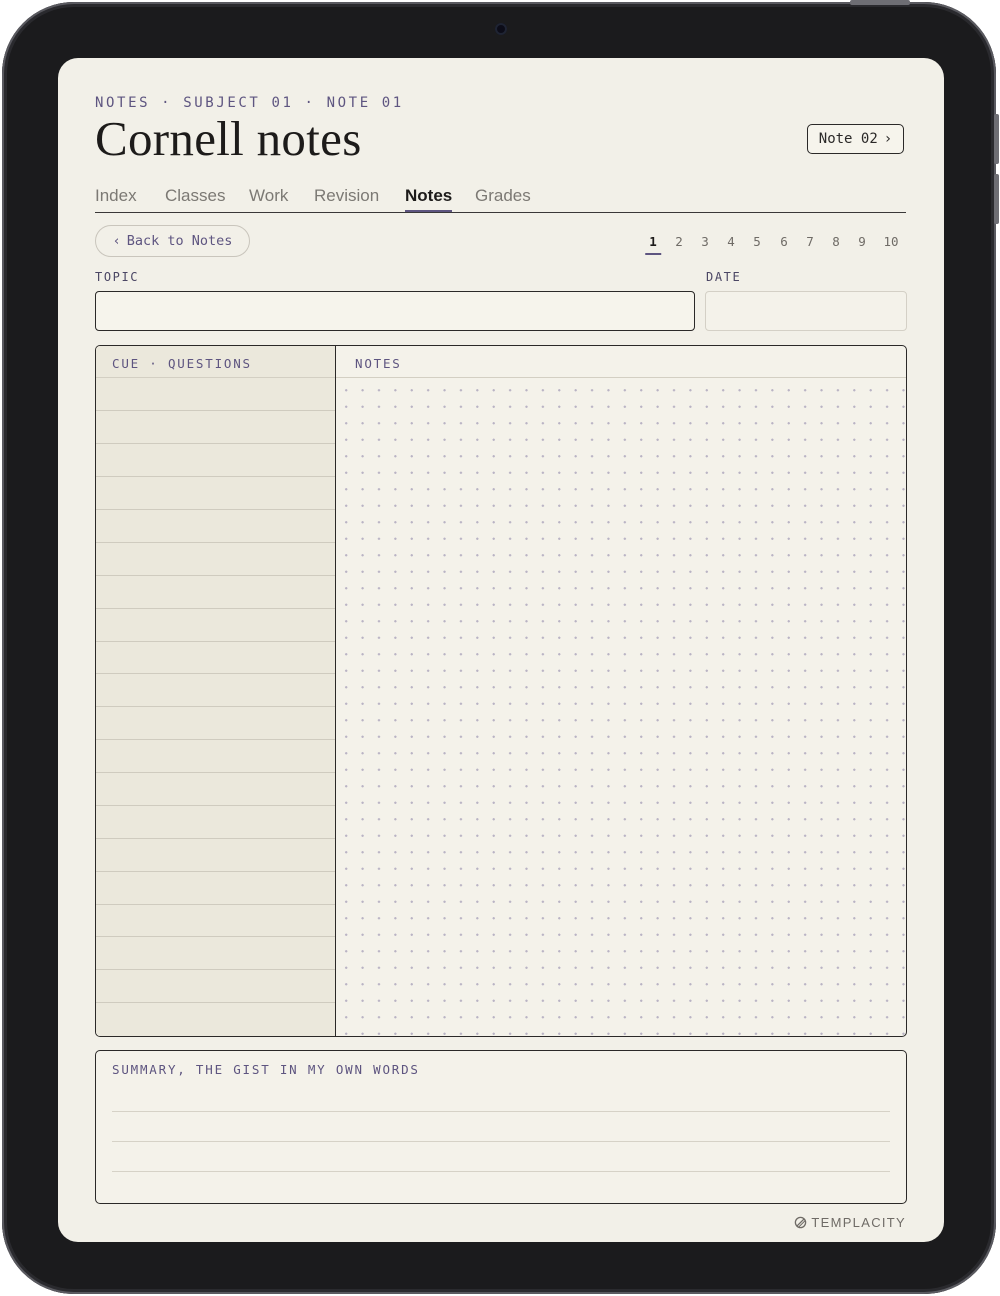 The height and width of the screenshot is (1296, 1000). I want to click on tab-index: Index, so click(116, 196).